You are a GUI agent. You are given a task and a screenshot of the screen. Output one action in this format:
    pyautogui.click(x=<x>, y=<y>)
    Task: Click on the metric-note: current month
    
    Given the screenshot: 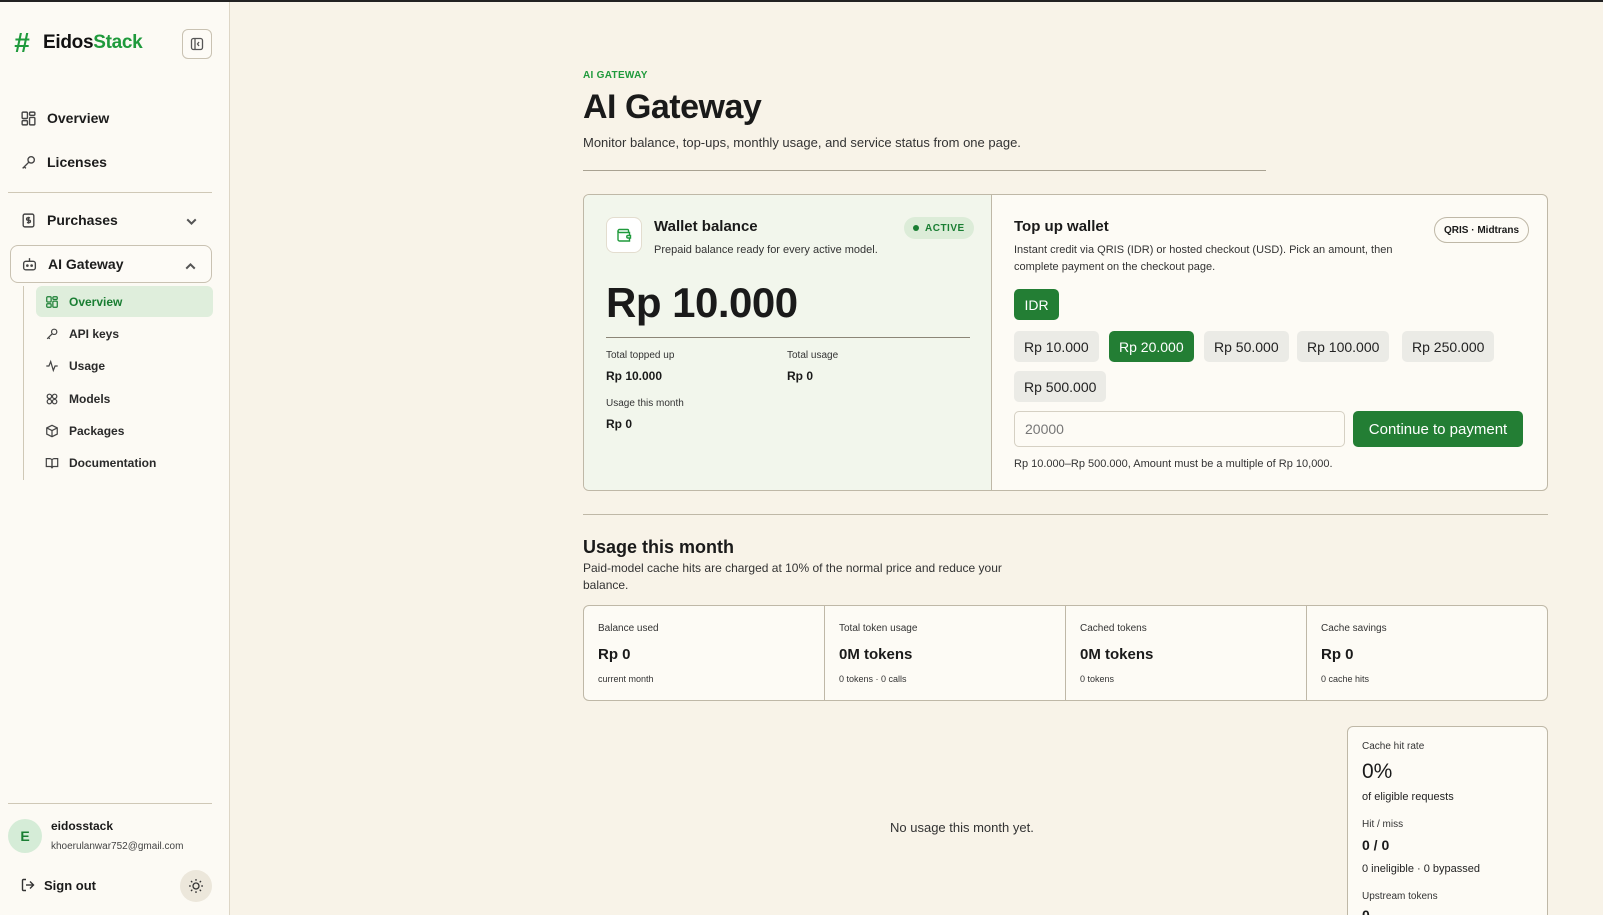 What is the action you would take?
    pyautogui.click(x=626, y=679)
    